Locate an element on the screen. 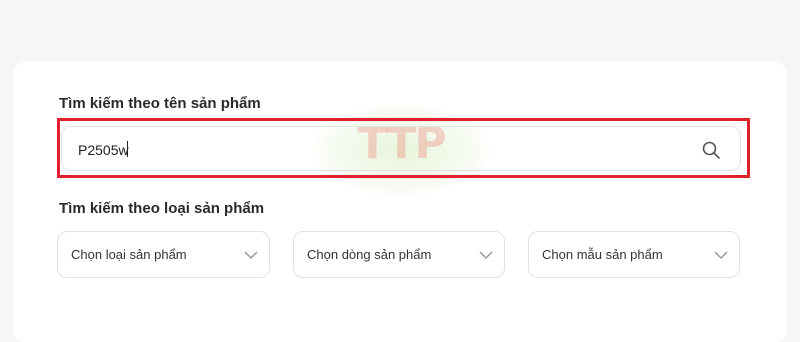 The width and height of the screenshot is (800, 342). search-by-name-label: Tìm kiếm theo tên sản phẩm is located at coordinates (160, 103).